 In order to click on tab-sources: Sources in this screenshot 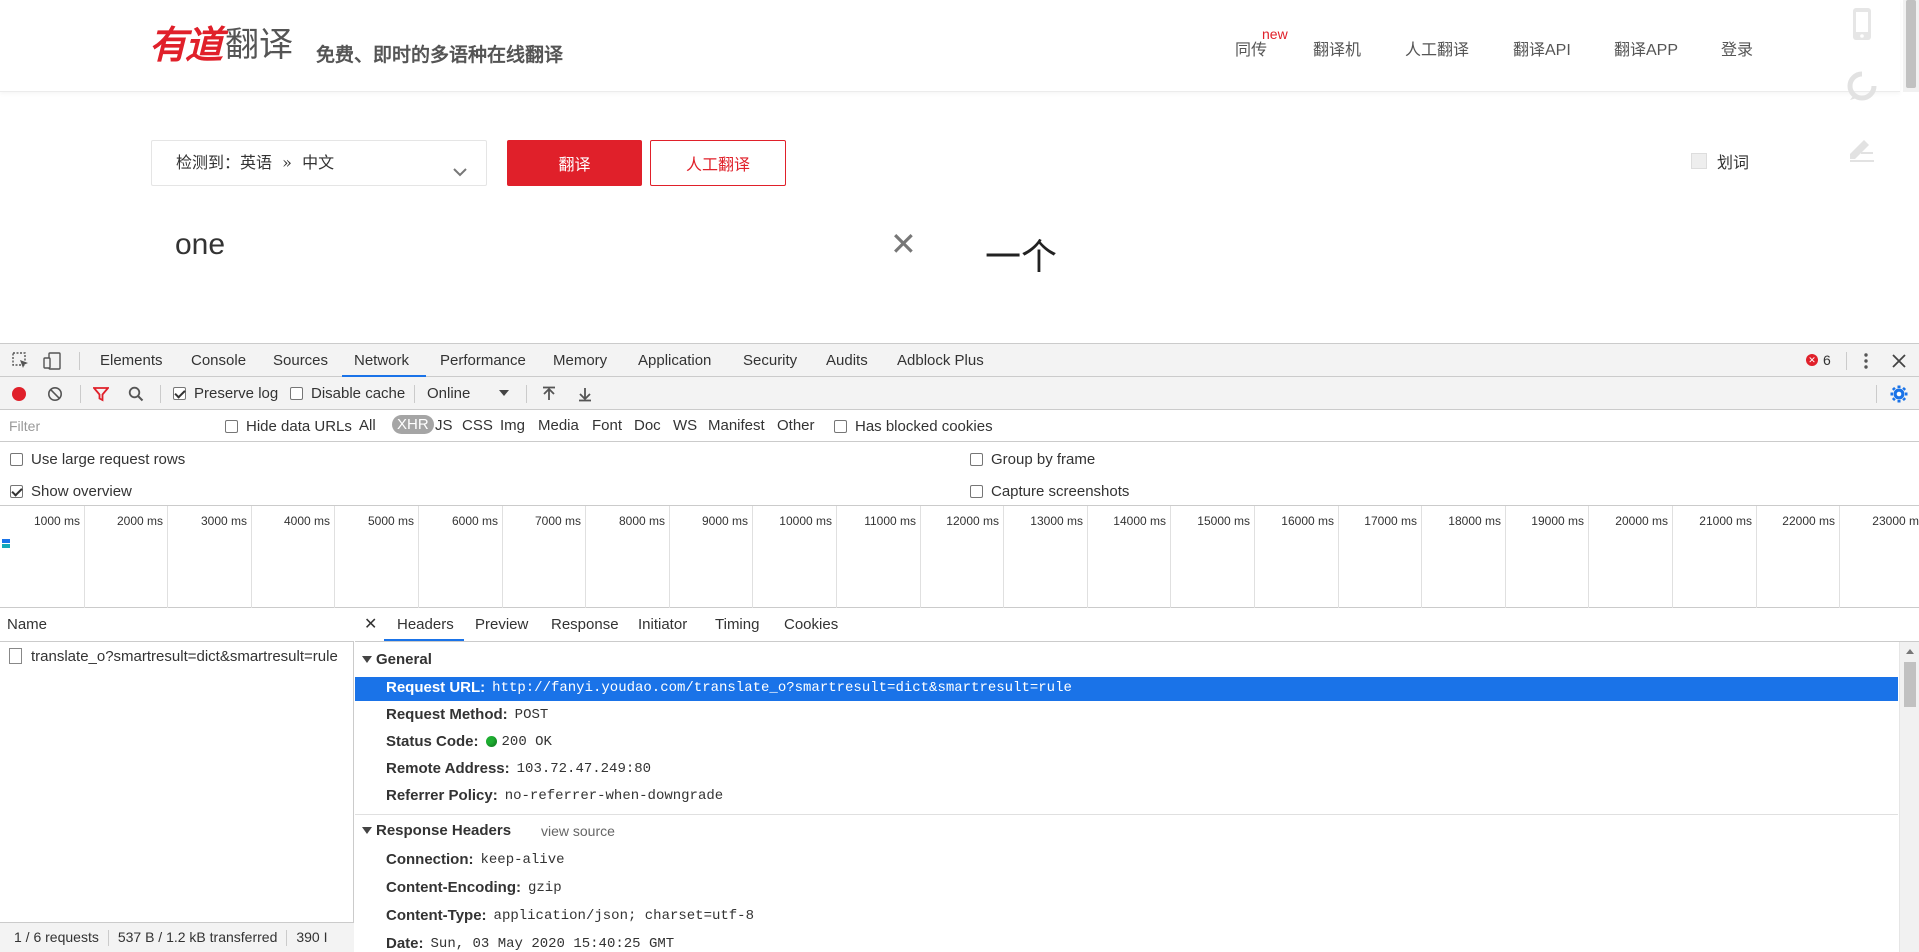, I will do `click(300, 360)`.